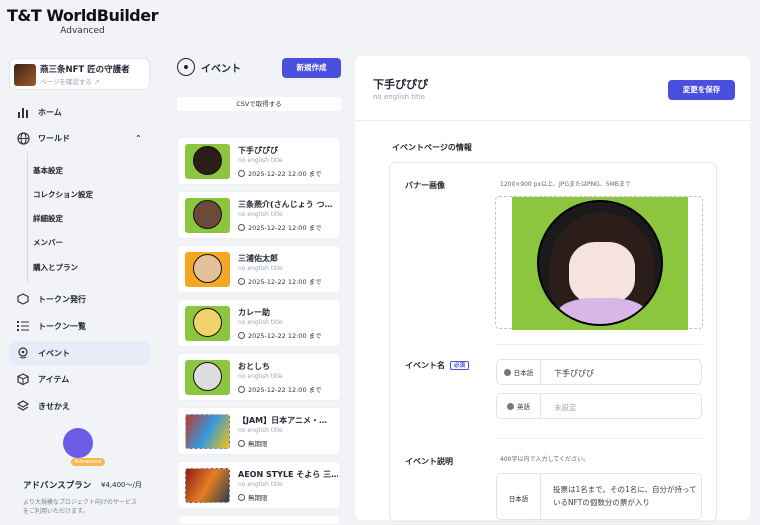 Image resolution: width=760 pixels, height=525 pixels. I want to click on hexagon-icon, so click(23, 299).